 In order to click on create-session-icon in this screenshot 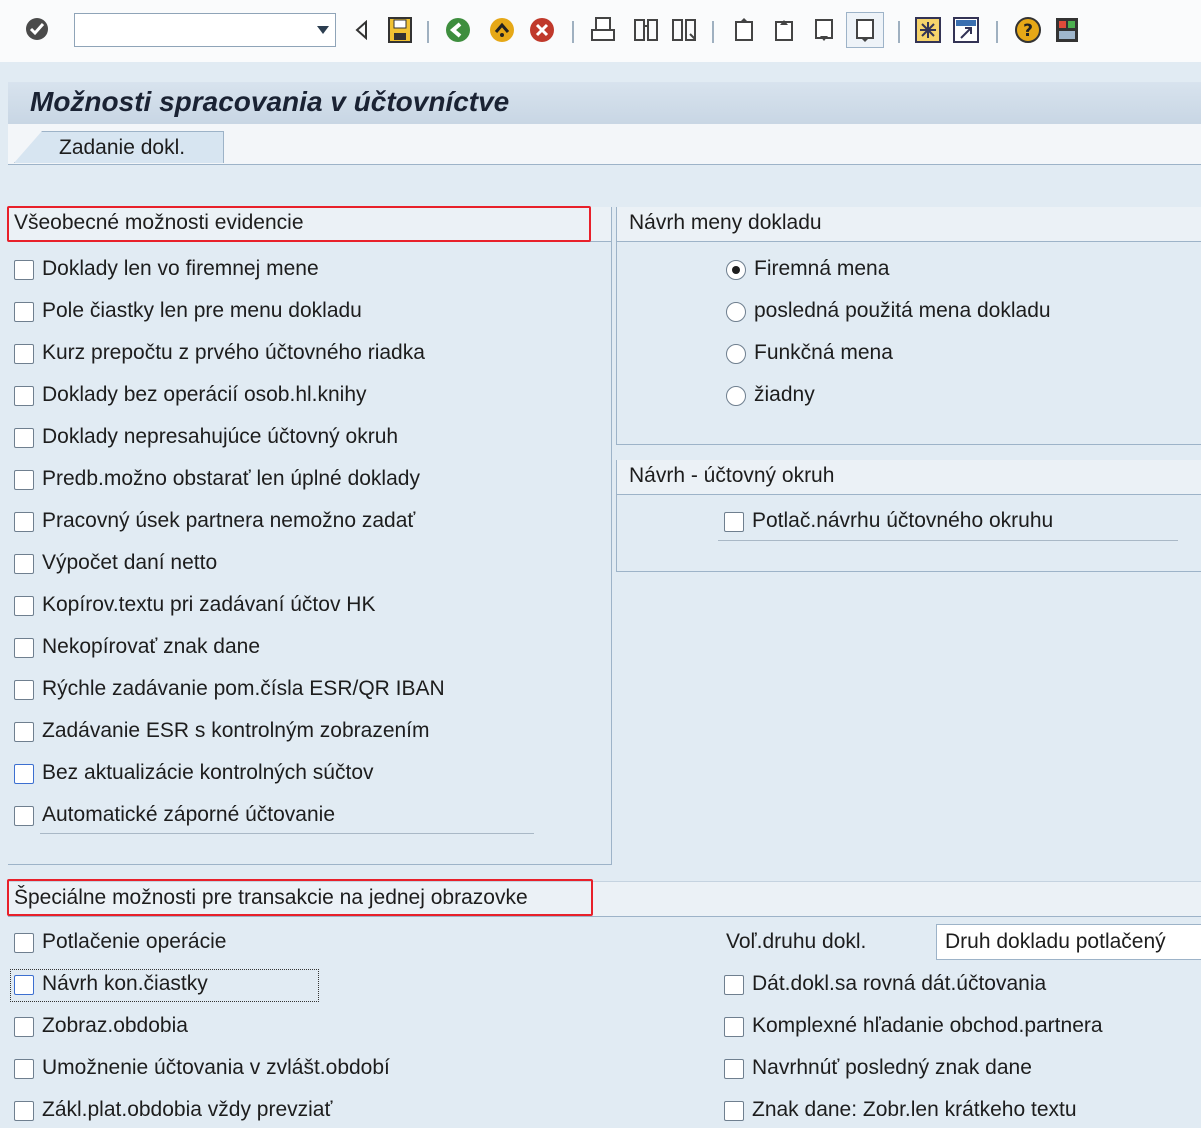, I will do `click(928, 30)`.